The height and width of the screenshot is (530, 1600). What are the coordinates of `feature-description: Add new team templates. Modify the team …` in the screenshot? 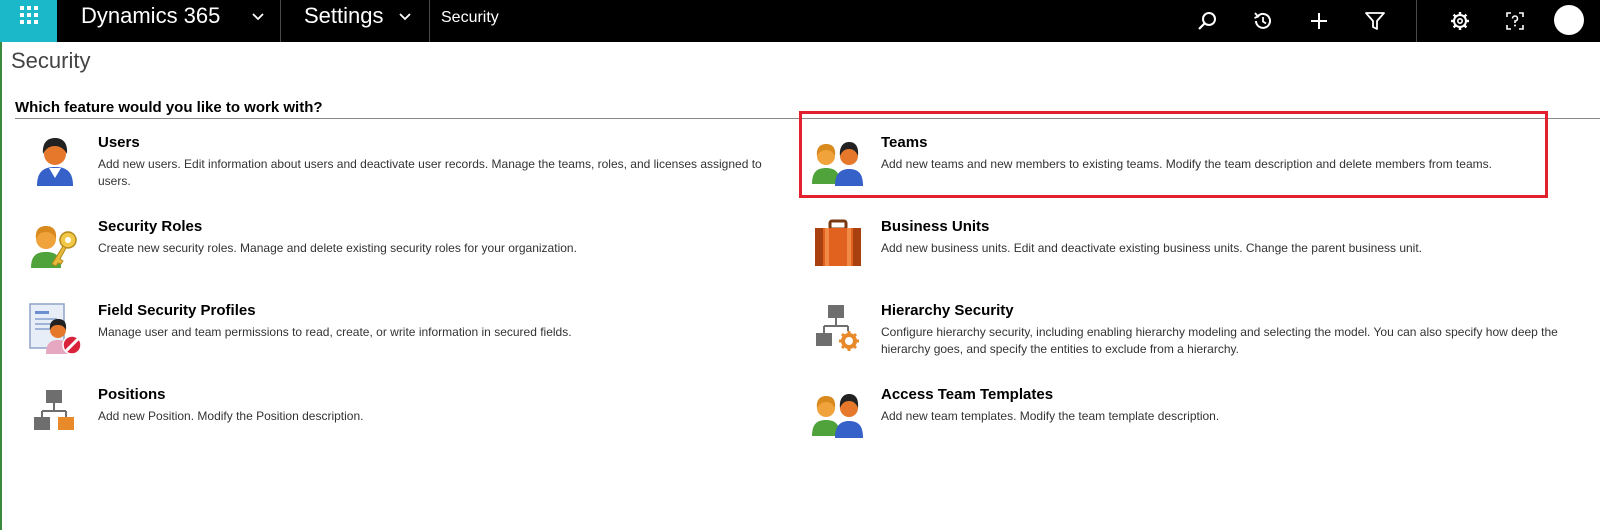 It's located at (1050, 416).